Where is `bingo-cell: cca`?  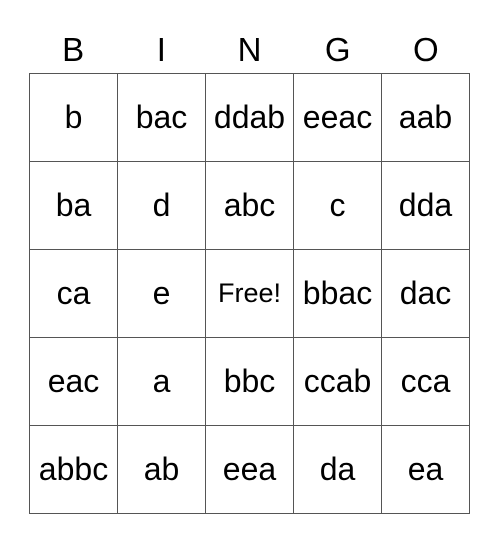 bingo-cell: cca is located at coordinates (426, 382).